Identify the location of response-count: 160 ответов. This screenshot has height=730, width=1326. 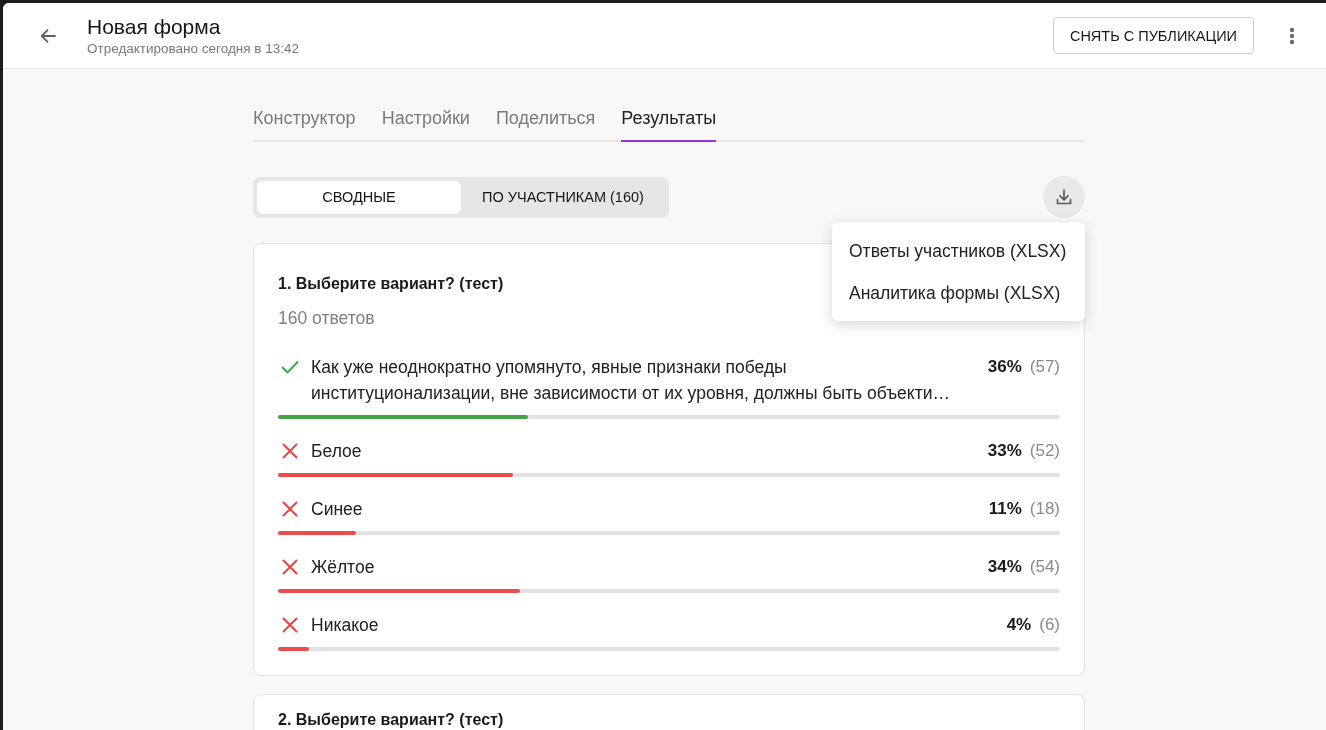
(326, 318).